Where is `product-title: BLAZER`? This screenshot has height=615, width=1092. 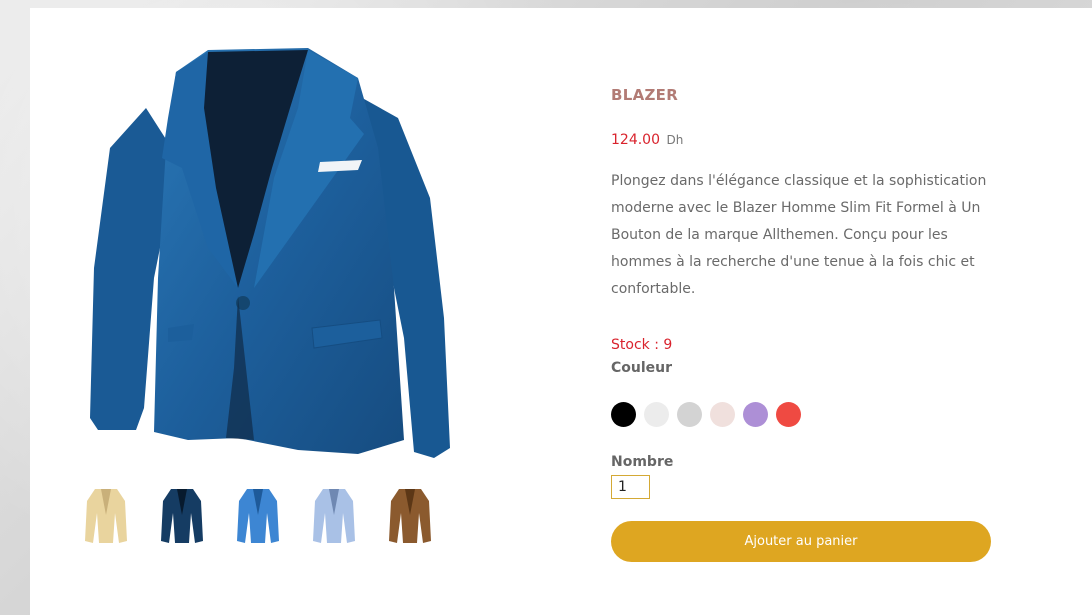 product-title: BLAZER is located at coordinates (645, 95).